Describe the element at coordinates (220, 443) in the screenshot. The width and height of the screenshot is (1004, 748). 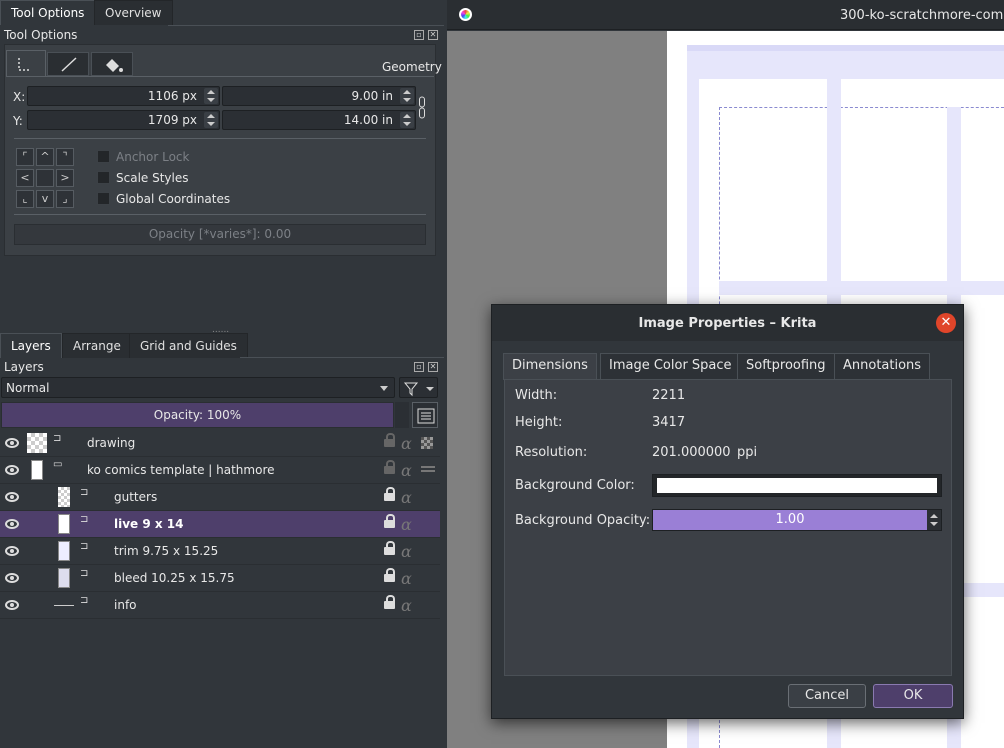
I see `layer-row: ⊐ drawing α` at that location.